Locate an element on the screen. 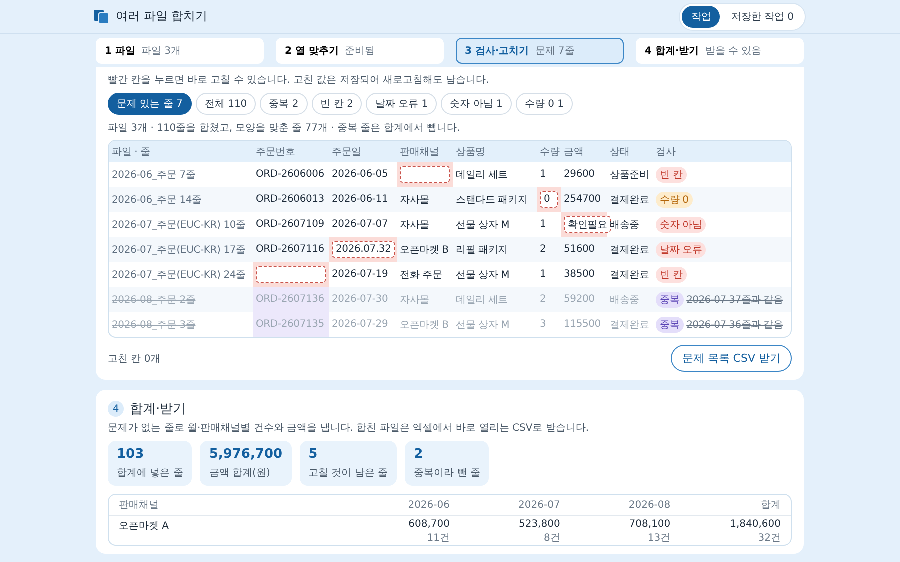  table-cell-text: 2026-07-19 is located at coordinates (360, 275).